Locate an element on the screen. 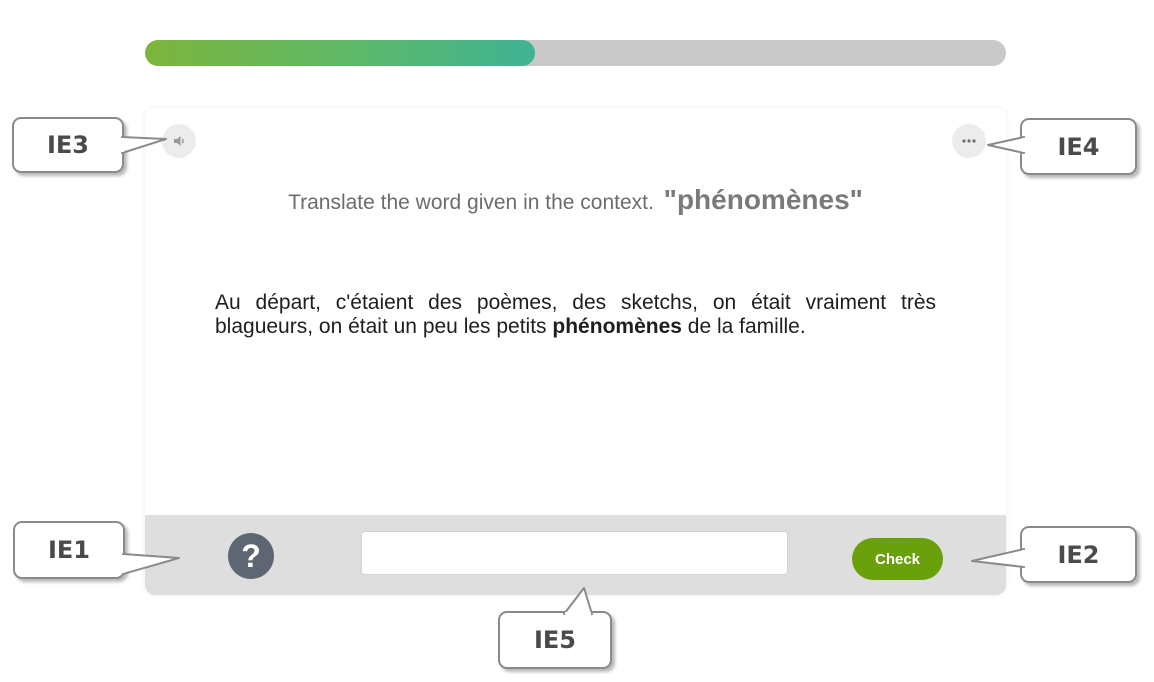 This screenshot has width=1154, height=682. callout-ie4: IE4 is located at coordinates (1078, 146).